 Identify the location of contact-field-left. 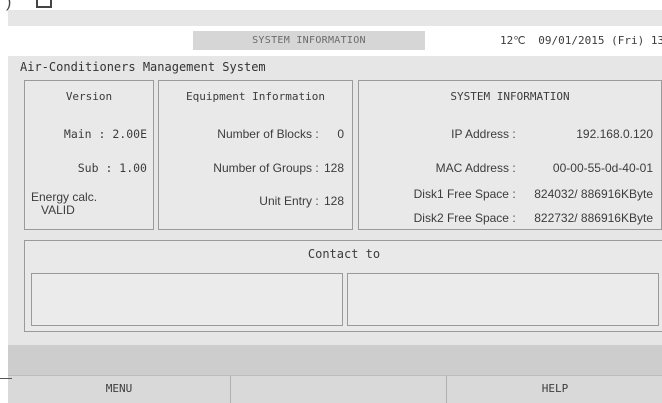
(187, 299).